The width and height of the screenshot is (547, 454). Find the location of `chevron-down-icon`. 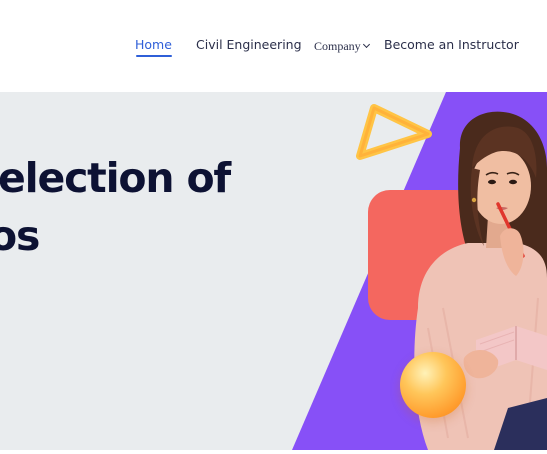

chevron-down-icon is located at coordinates (366, 44).